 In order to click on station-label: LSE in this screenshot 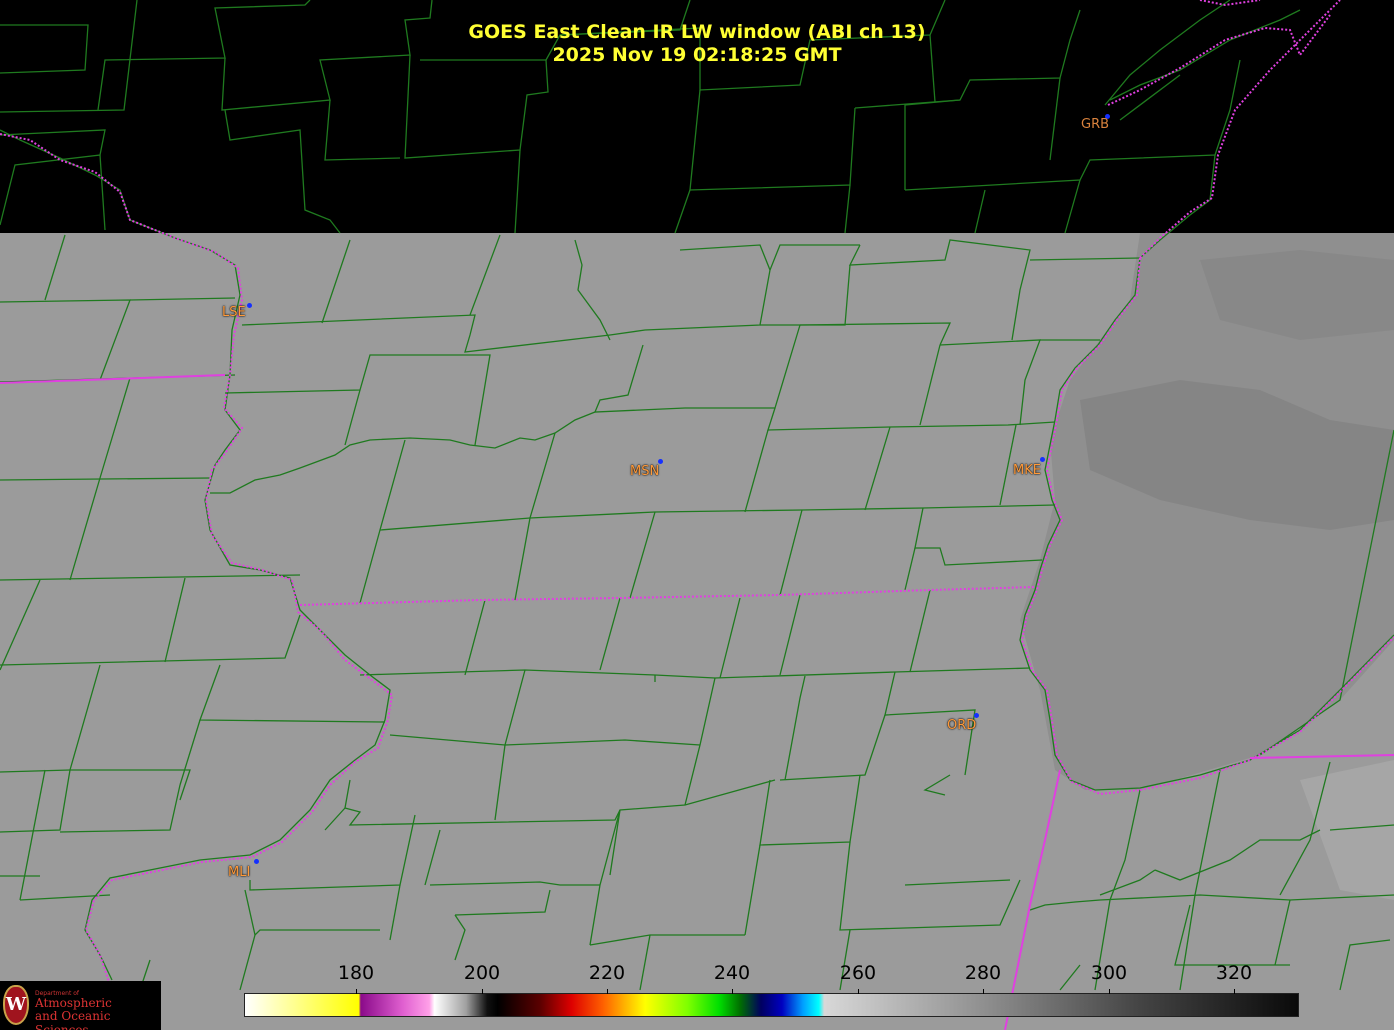, I will do `click(234, 312)`.